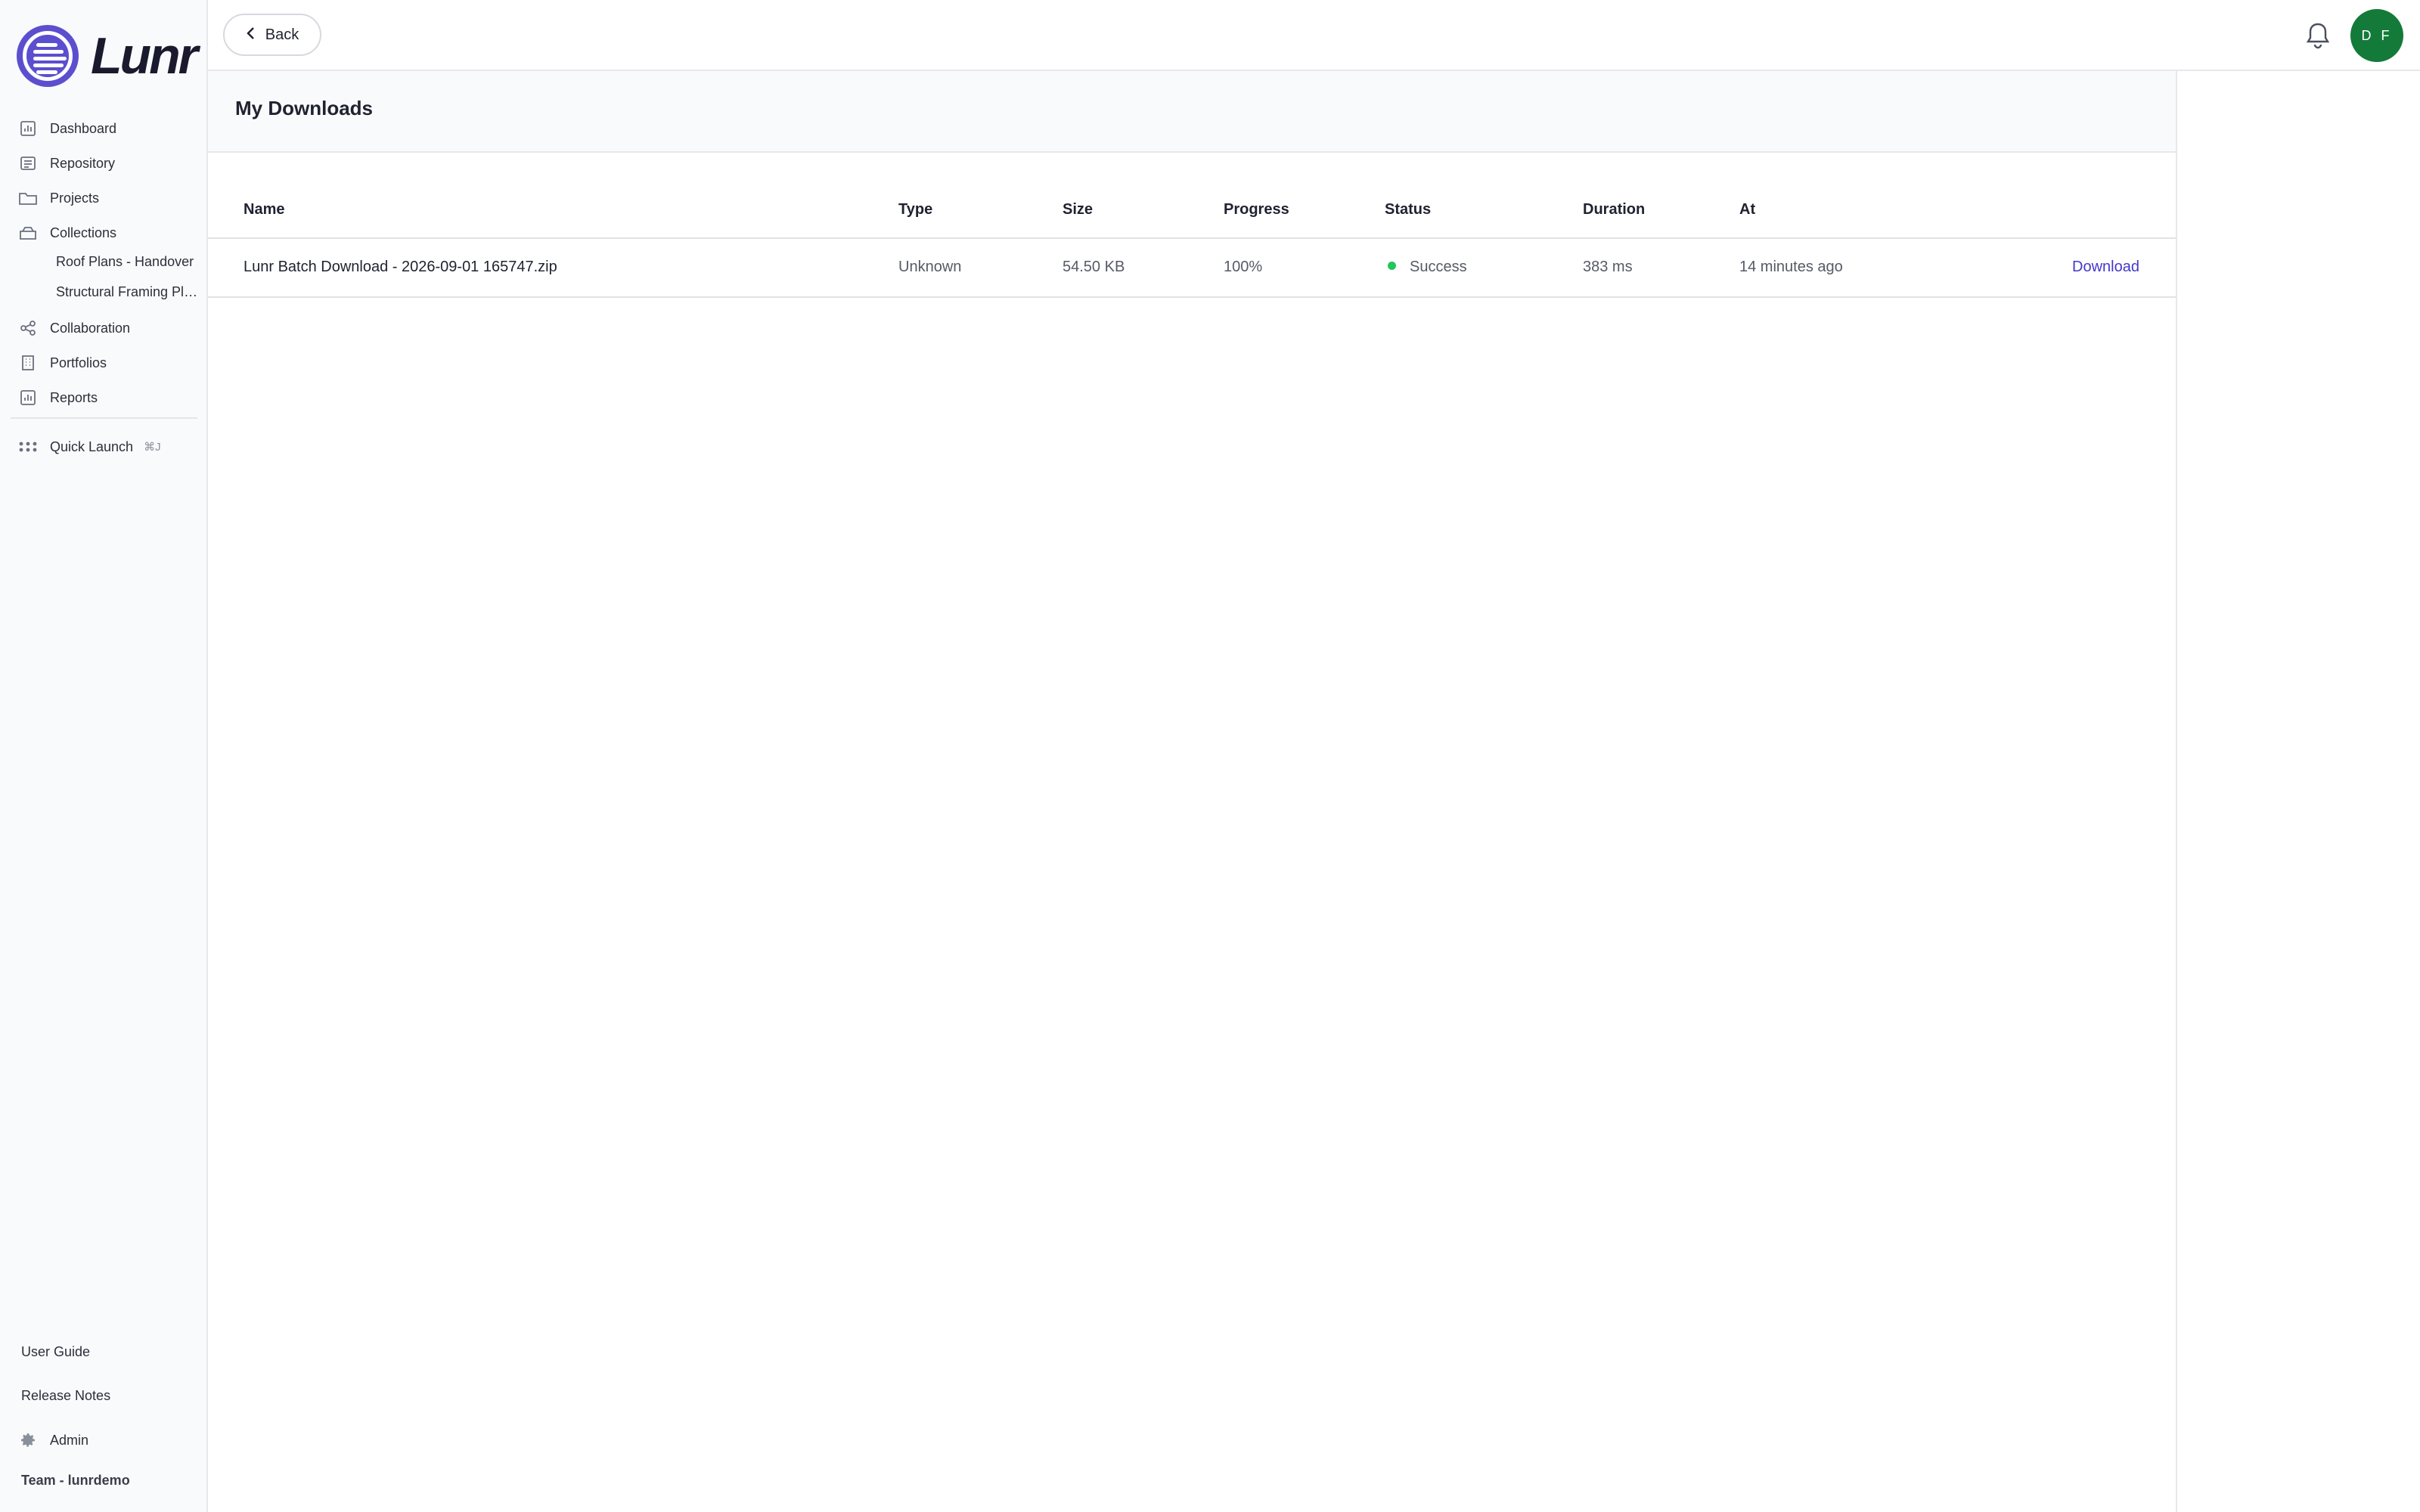 Image resolution: width=2420 pixels, height=1512 pixels. I want to click on back-button: Back, so click(272, 35).